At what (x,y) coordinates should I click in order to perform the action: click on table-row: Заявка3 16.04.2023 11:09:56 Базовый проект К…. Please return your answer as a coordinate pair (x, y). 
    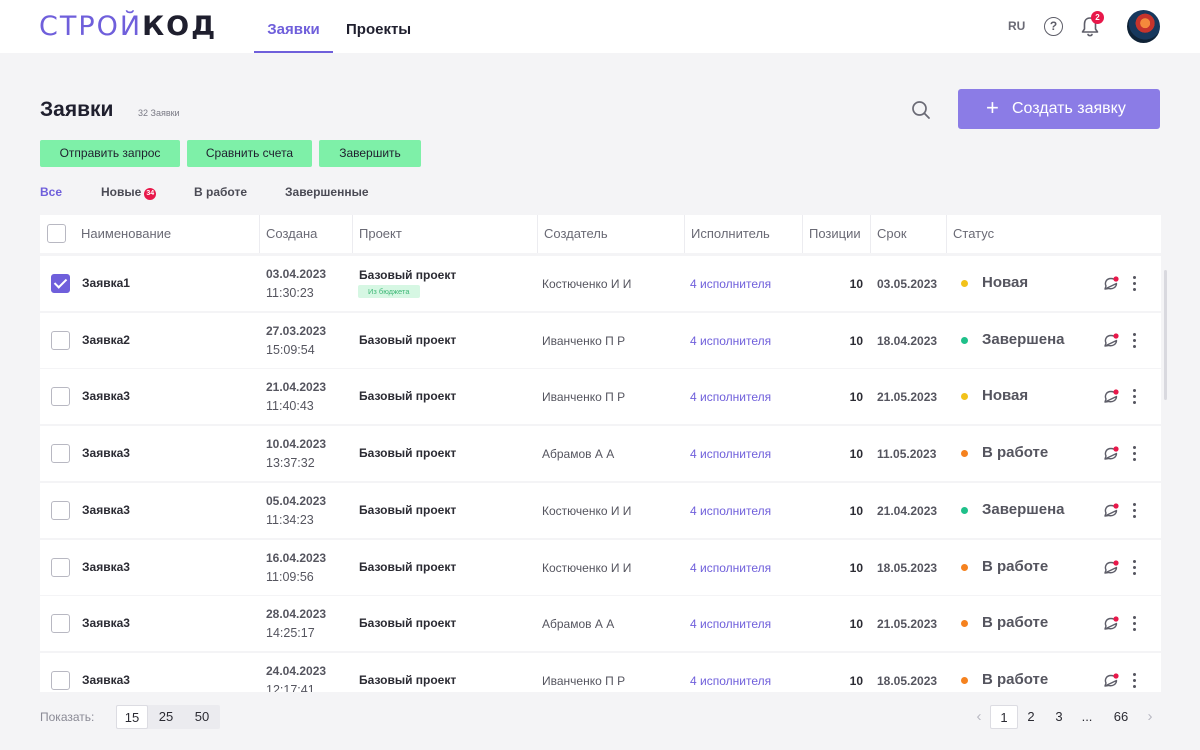
    Looking at the image, I should click on (600, 567).